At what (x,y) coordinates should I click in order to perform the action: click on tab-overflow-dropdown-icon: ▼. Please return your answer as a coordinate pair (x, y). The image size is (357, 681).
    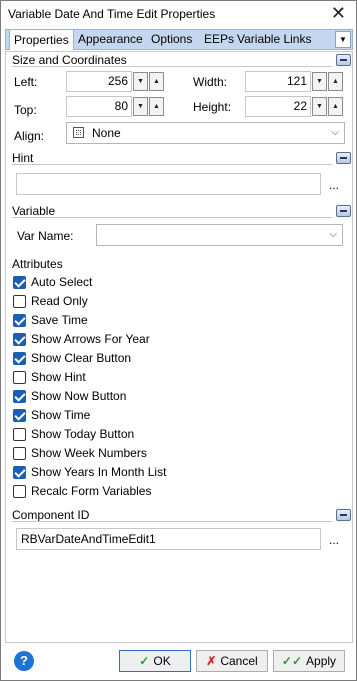
    Looking at the image, I should click on (343, 39).